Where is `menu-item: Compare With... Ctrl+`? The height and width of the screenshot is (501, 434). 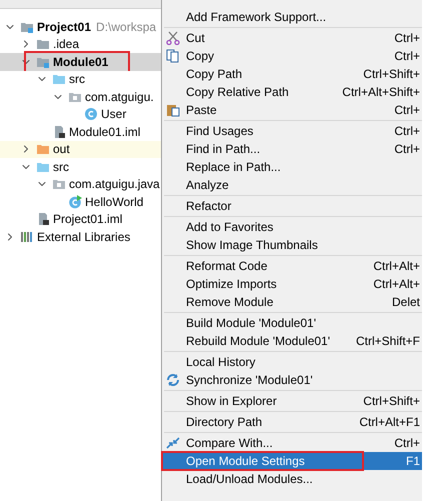 menu-item: Compare With... Ctrl+ is located at coordinates (292, 443).